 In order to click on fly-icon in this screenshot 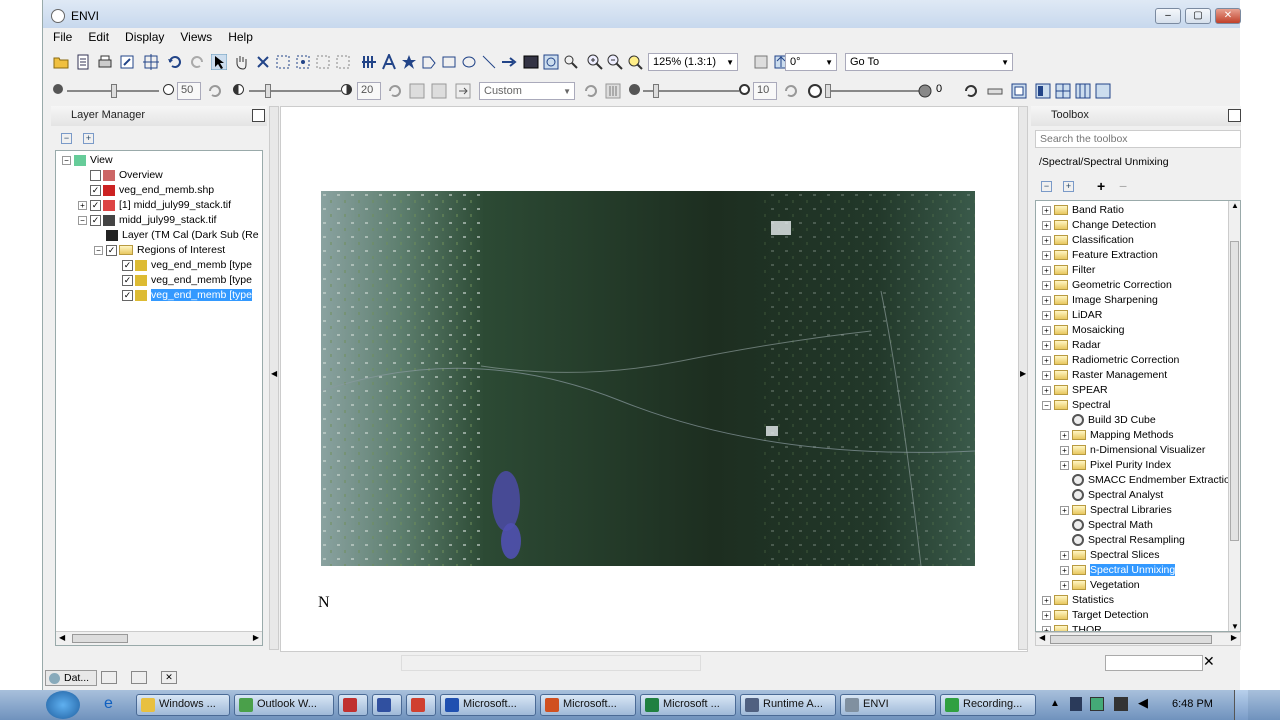, I will do `click(283, 62)`.